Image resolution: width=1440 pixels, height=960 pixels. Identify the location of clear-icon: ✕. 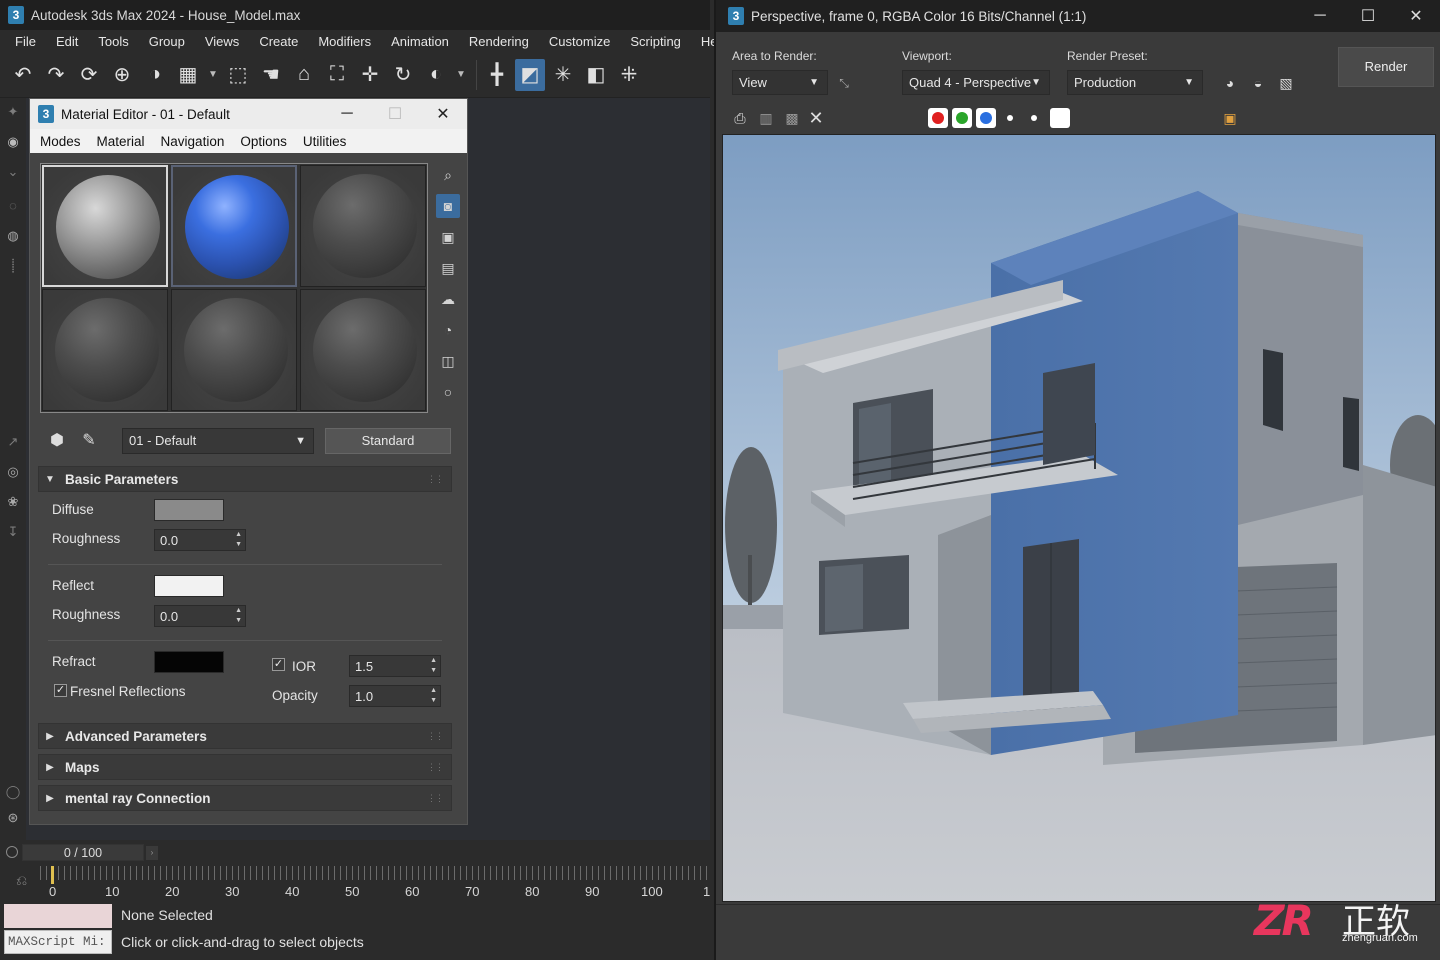
(816, 118).